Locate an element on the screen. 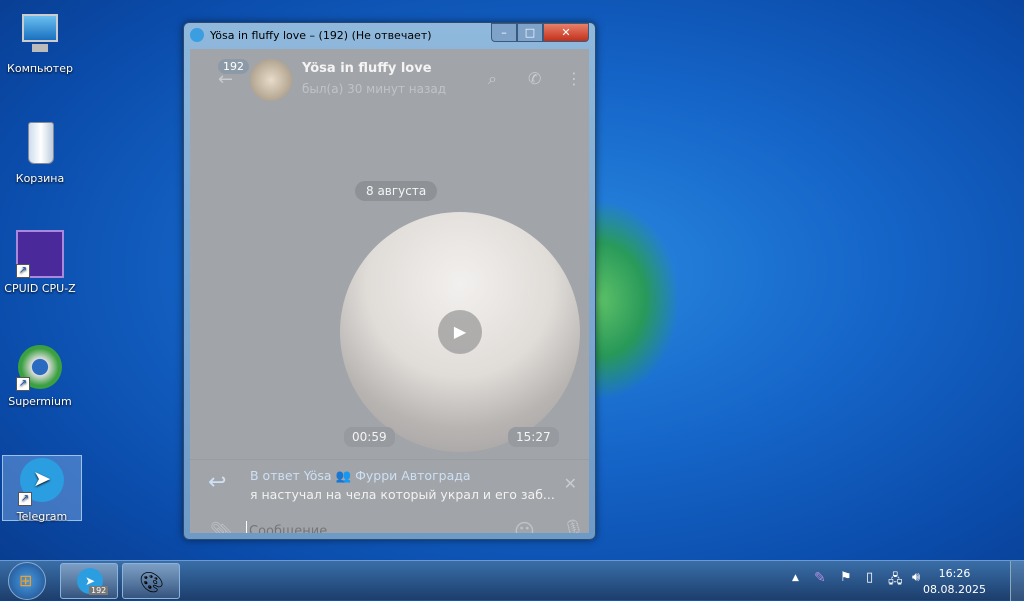 The height and width of the screenshot is (601, 1024). chat-status: был(а) 30 минут назад is located at coordinates (374, 89).